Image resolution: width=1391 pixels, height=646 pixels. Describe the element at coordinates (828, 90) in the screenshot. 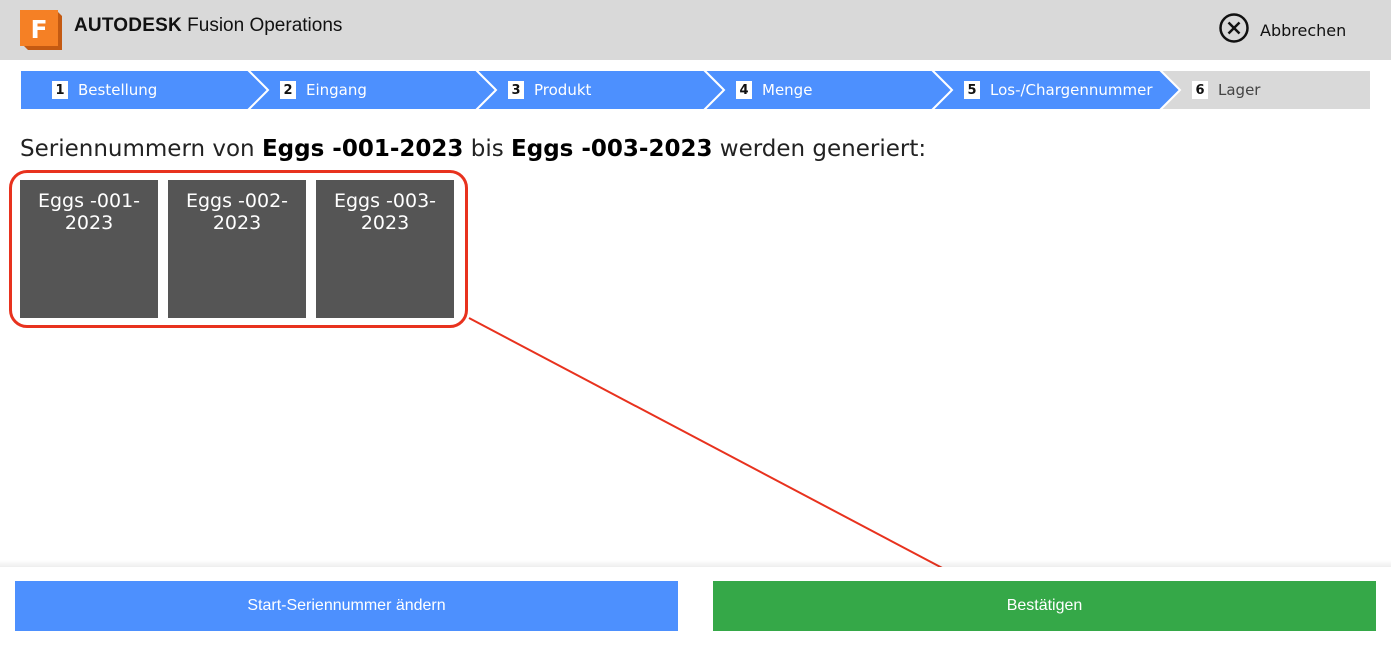

I see `step-4: 4 Menge` at that location.